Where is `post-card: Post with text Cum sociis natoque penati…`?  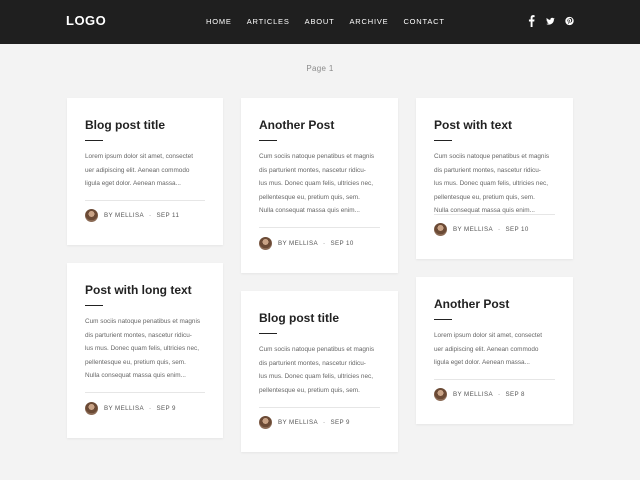 post-card: Post with text Cum sociis natoque penati… is located at coordinates (494, 178).